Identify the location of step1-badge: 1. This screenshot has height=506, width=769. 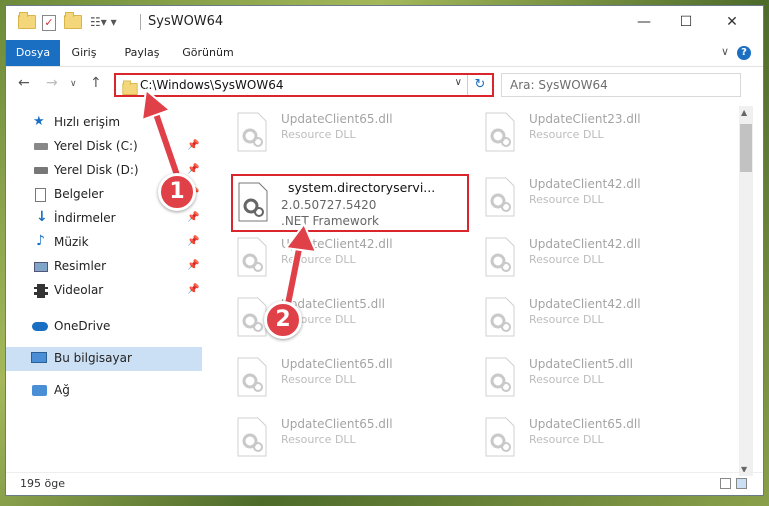
(177, 192).